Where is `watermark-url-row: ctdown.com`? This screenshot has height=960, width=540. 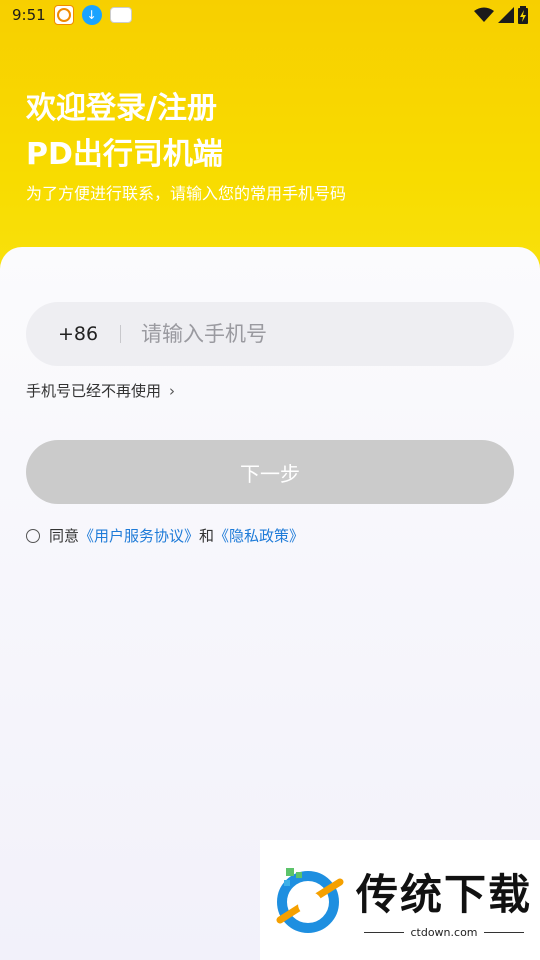
watermark-url-row: ctdown.com is located at coordinates (444, 932).